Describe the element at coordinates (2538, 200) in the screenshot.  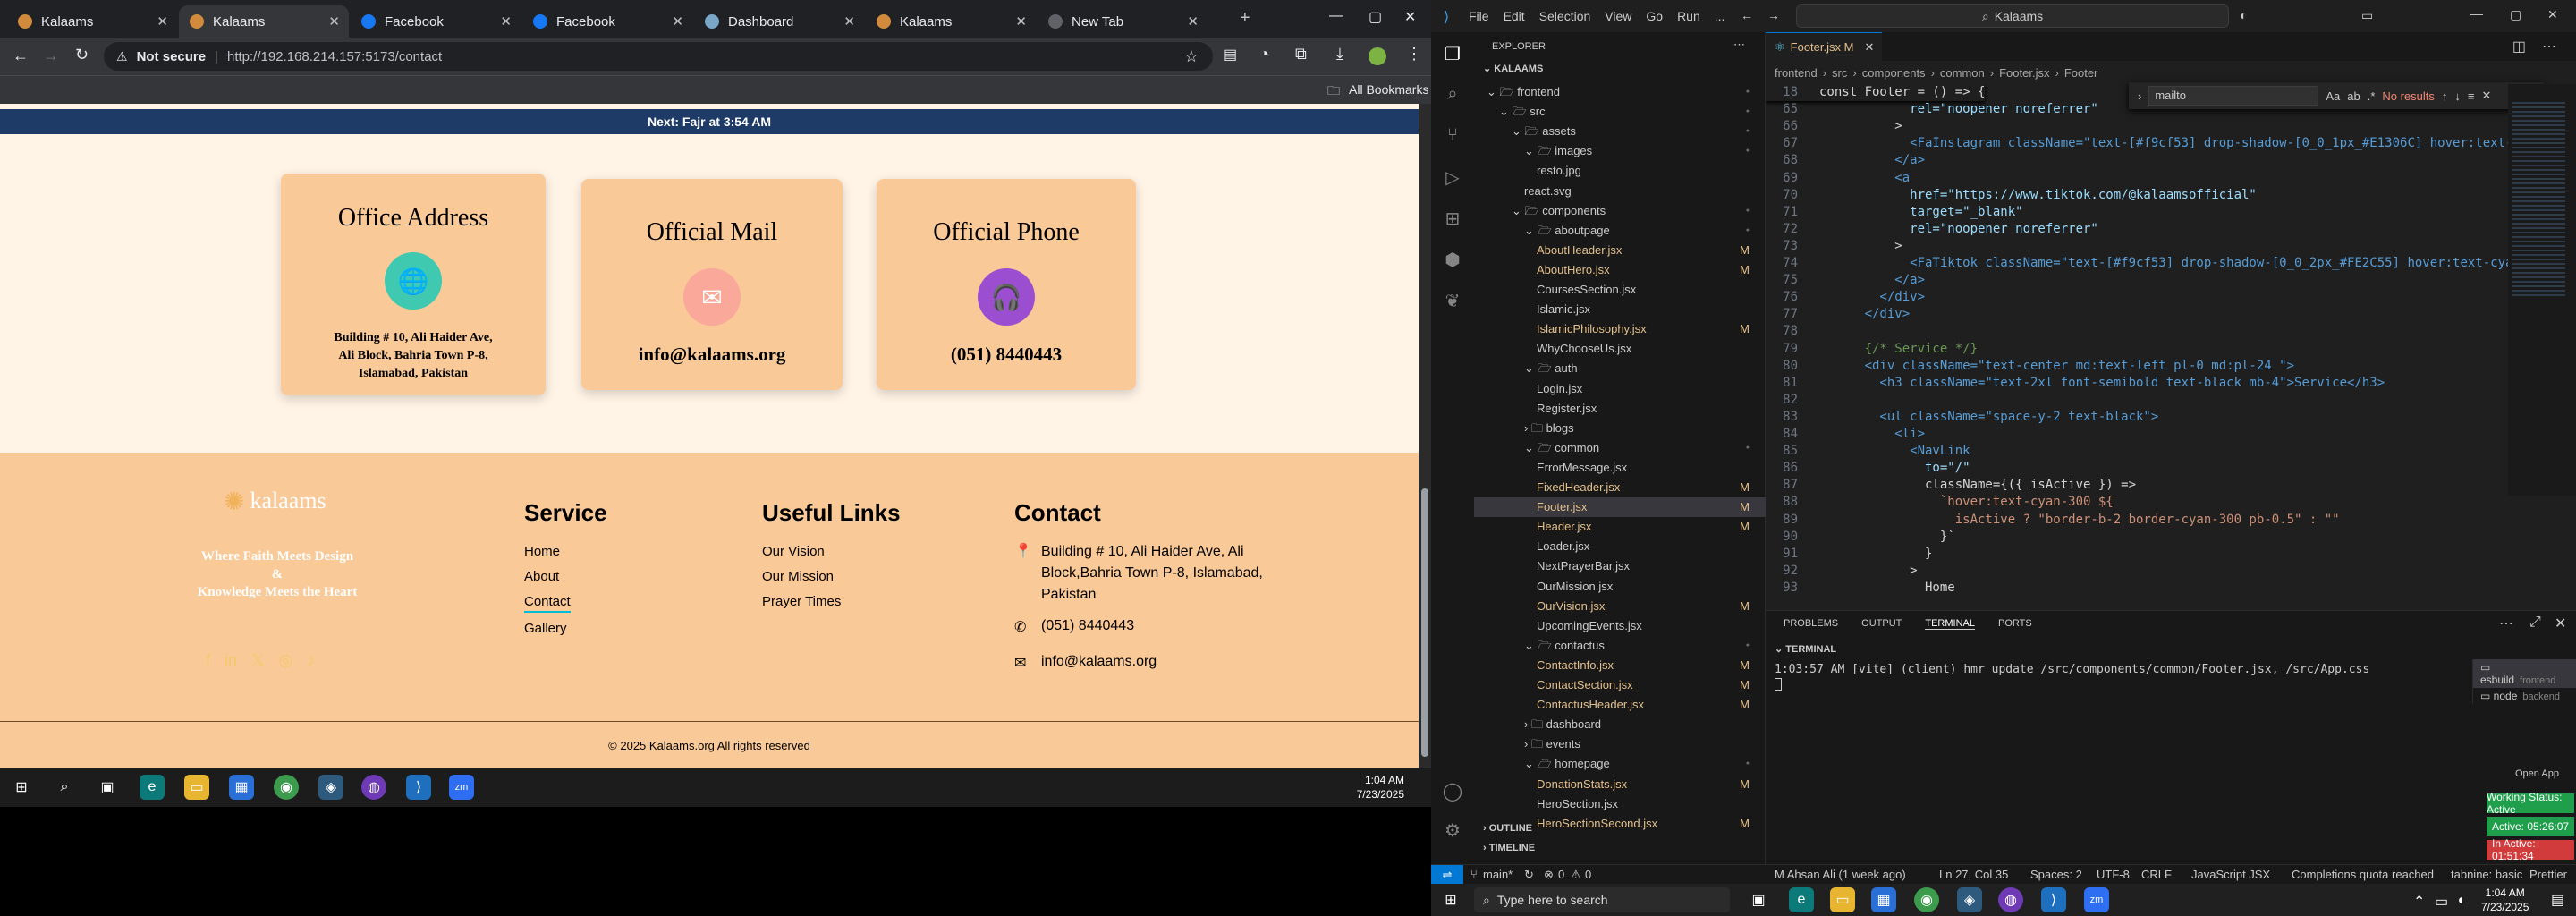
I see `minimap-viewport` at that location.